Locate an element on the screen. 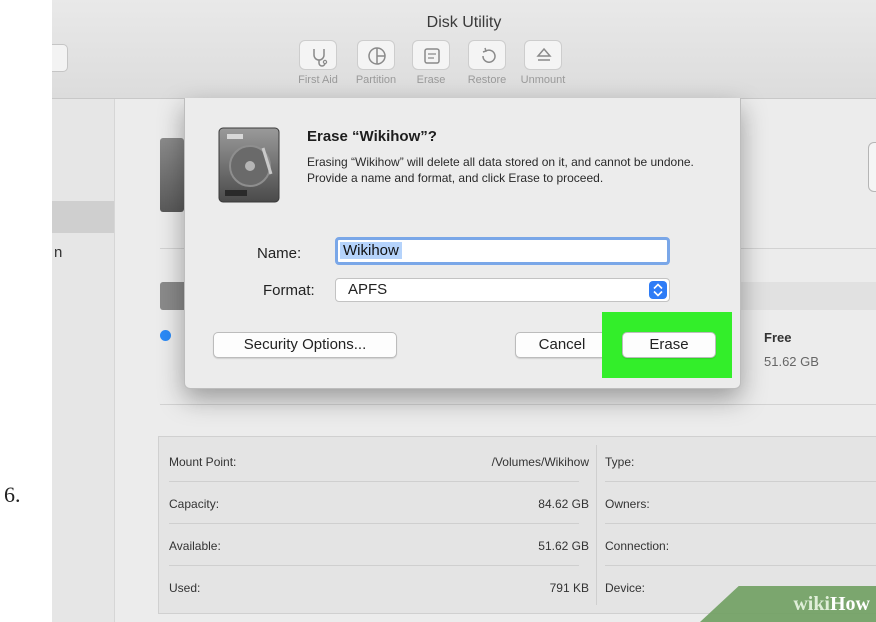  info-key: Type: is located at coordinates (620, 462).